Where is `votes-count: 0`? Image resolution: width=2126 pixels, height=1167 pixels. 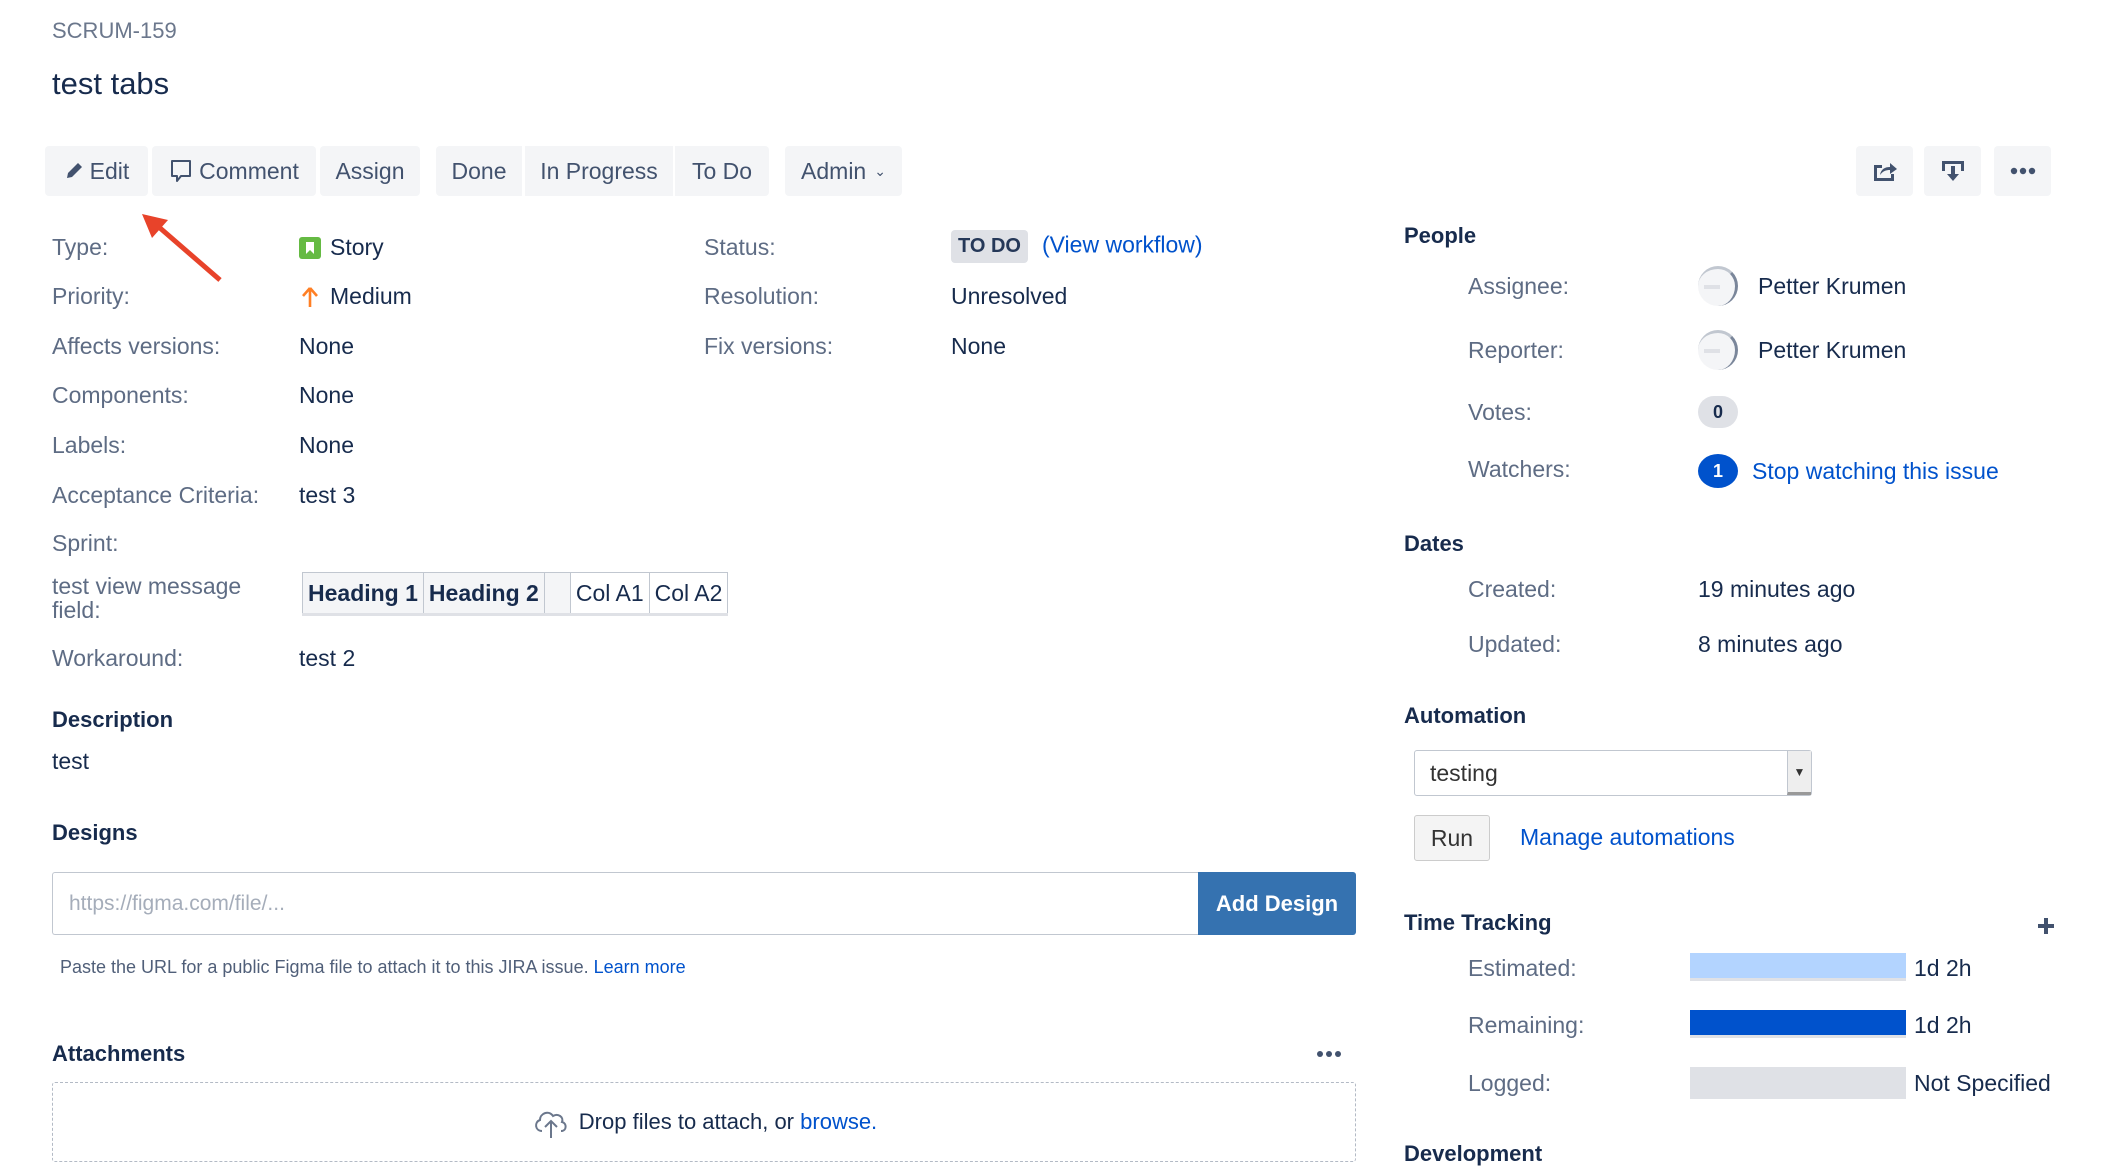 votes-count: 0 is located at coordinates (1718, 412).